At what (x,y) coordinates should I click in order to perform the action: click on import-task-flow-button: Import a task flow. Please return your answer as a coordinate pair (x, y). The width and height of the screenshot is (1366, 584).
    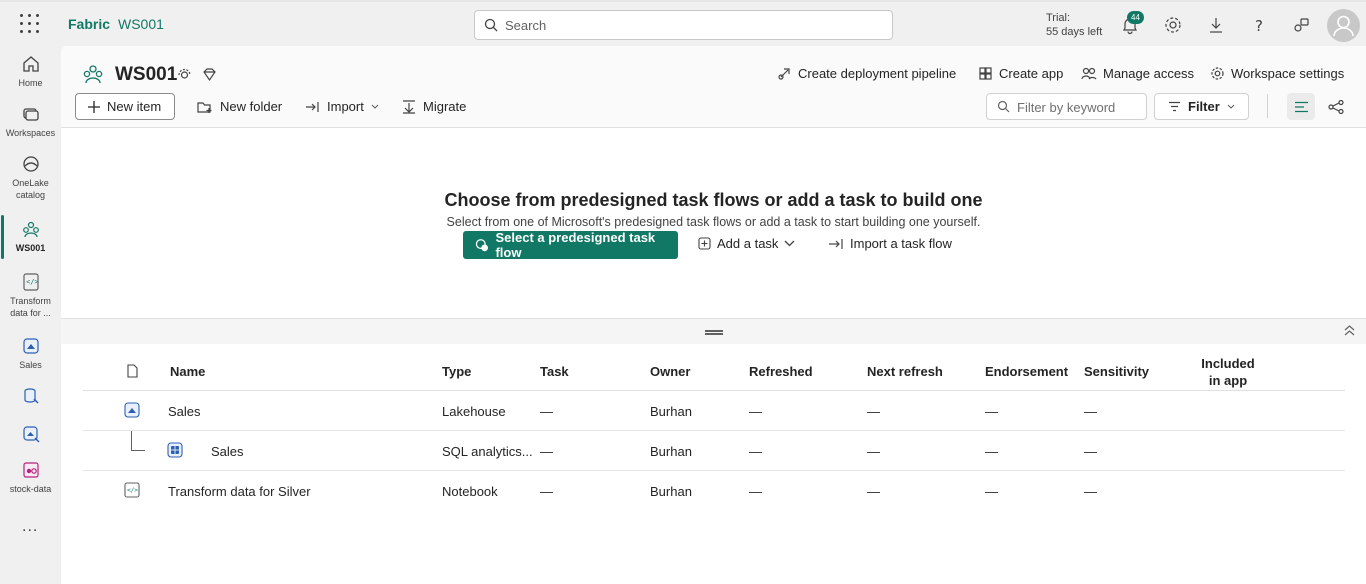
    Looking at the image, I should click on (890, 243).